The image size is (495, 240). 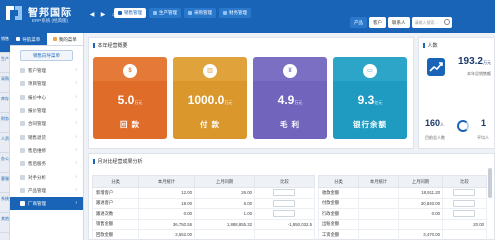 I want to click on card-gross-profit: ¥ 4.9万元 毛 利, so click(x=290, y=98).